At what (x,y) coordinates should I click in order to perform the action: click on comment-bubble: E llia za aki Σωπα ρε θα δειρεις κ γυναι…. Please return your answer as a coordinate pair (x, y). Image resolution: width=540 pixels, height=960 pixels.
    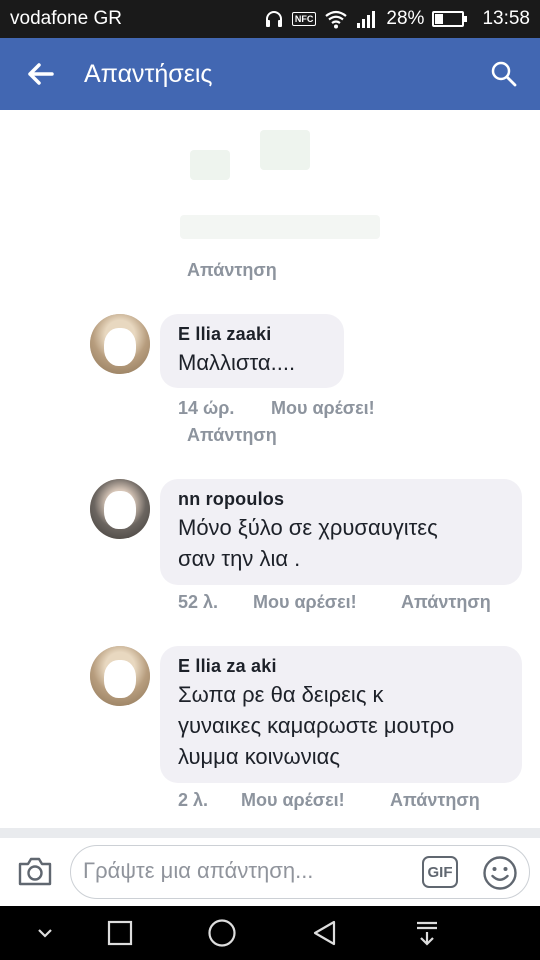
    Looking at the image, I should click on (341, 714).